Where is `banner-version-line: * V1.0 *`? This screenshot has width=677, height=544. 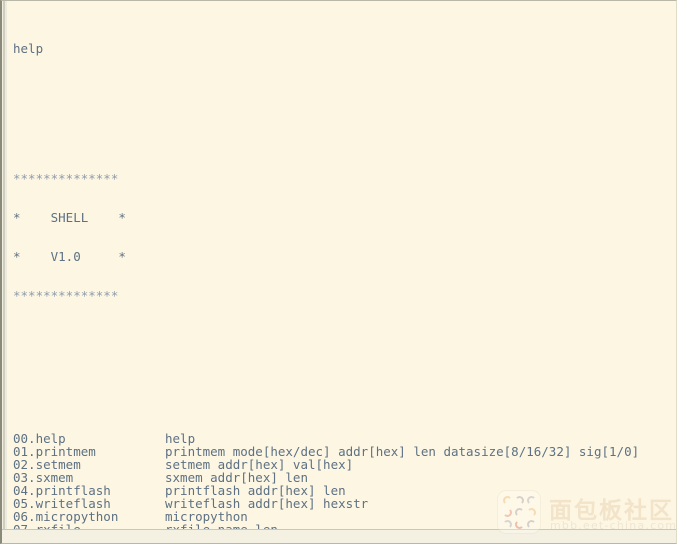 banner-version-line: * V1.0 * is located at coordinates (69, 256).